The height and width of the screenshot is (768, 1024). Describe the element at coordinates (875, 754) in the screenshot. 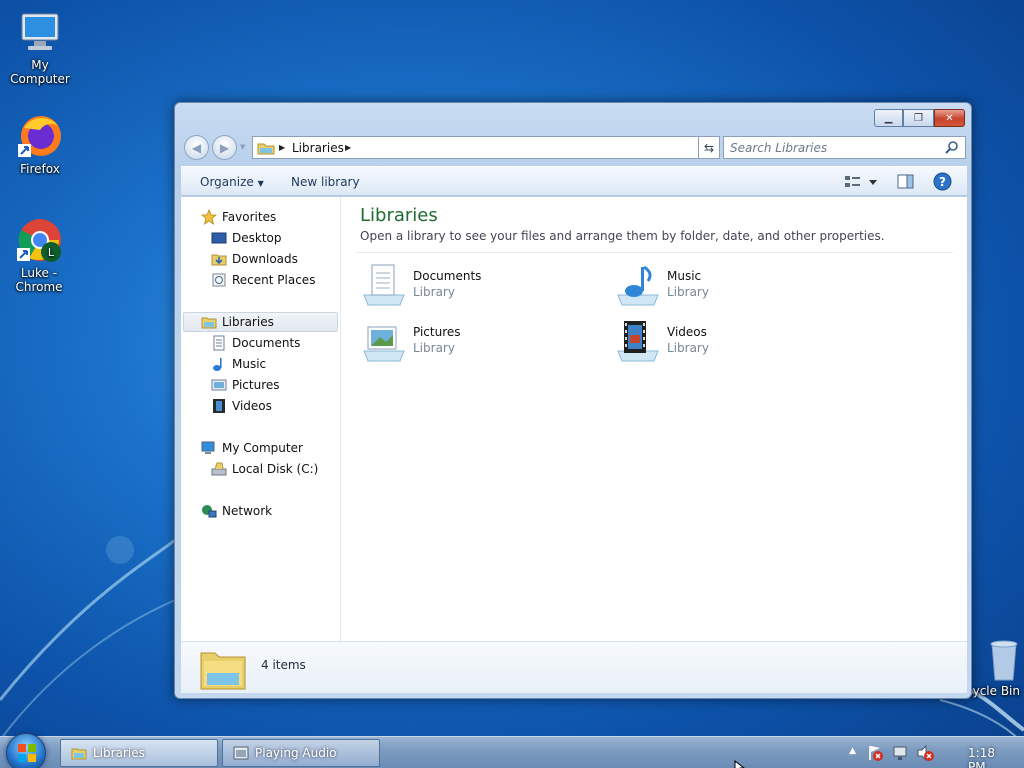

I see `action-center-flag-icon` at that location.